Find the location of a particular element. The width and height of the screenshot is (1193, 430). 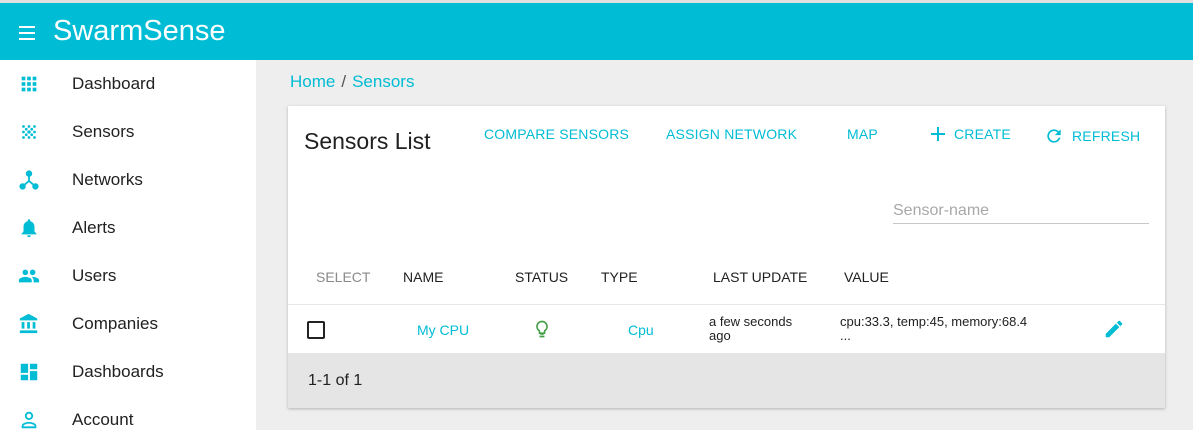

map-label: MAP is located at coordinates (862, 134).